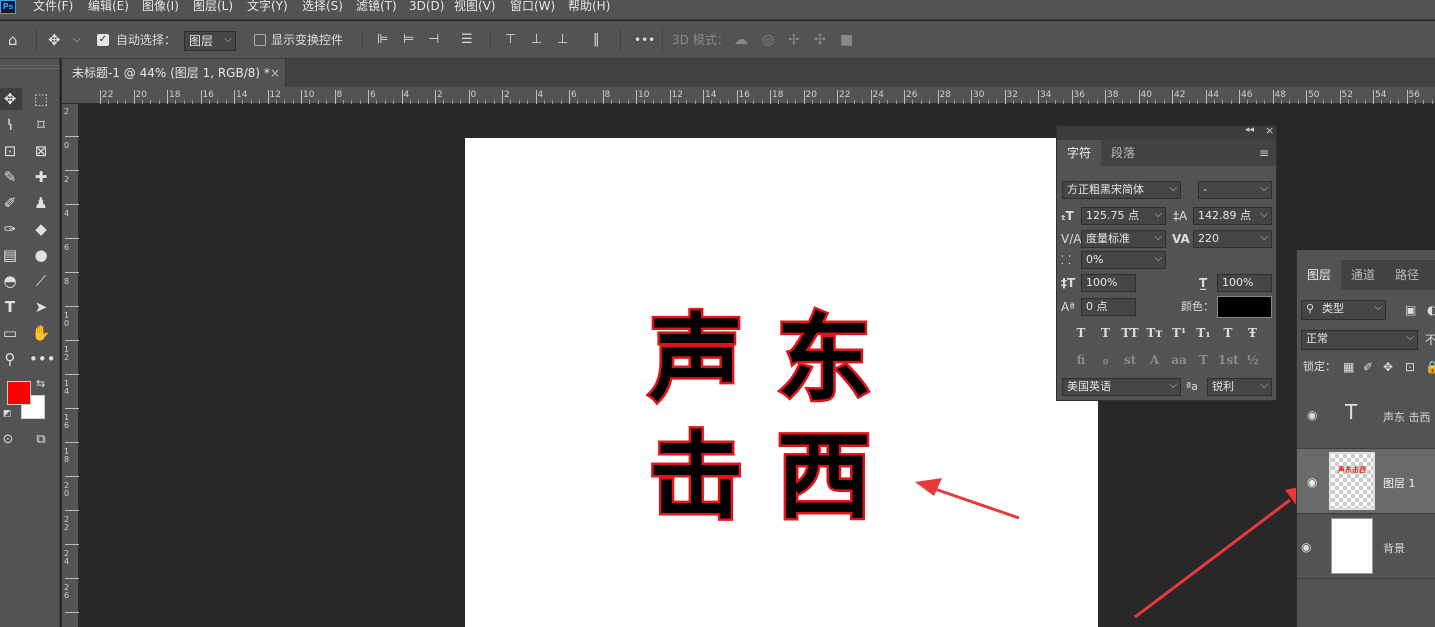  What do you see at coordinates (1388, 367) in the screenshot?
I see `lock-position-icon: ✥` at bounding box center [1388, 367].